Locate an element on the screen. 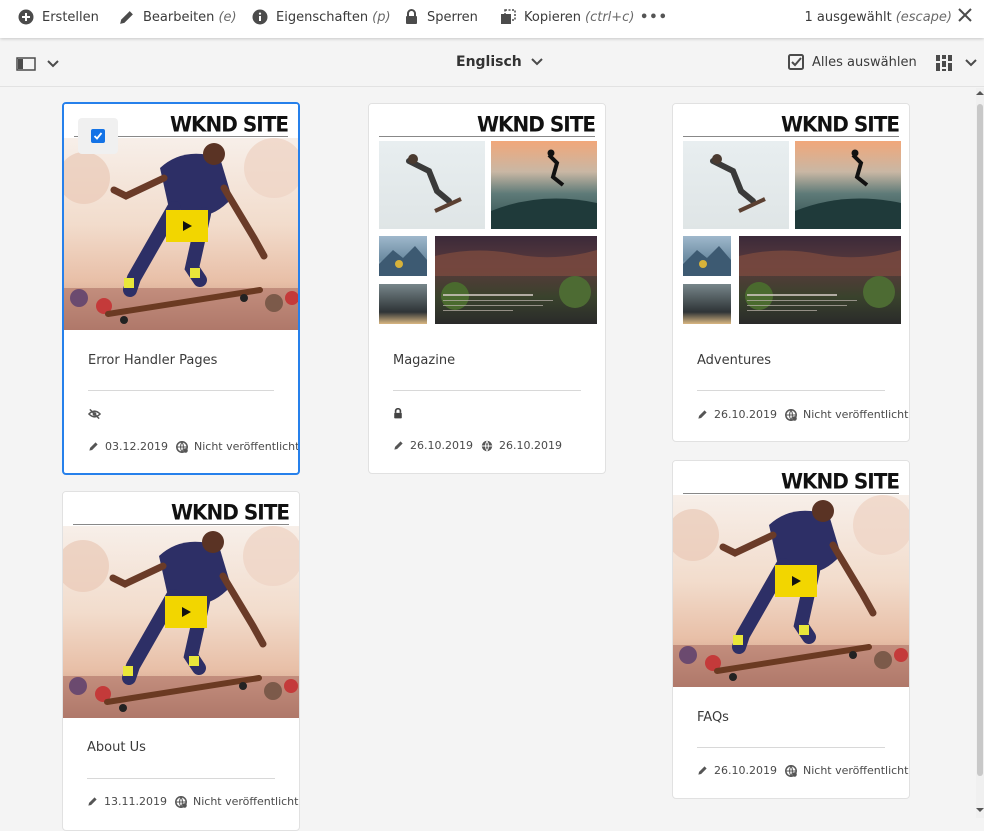 Image resolution: width=984 pixels, height=831 pixels. copy-icon is located at coordinates (508, 16).